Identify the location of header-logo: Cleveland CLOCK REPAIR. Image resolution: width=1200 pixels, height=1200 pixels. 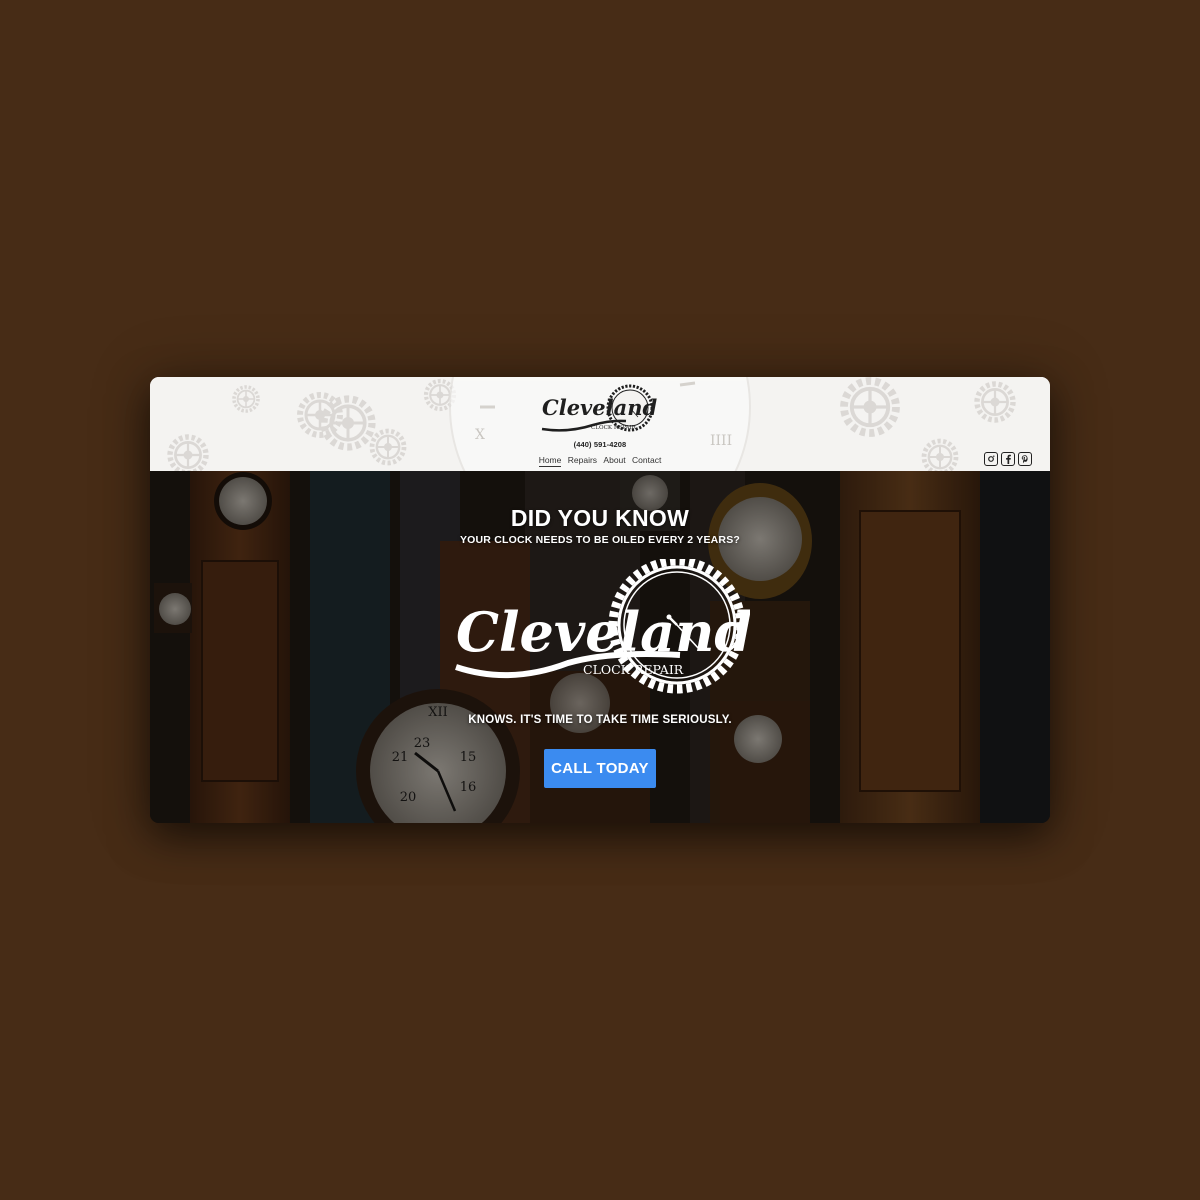
(600, 410).